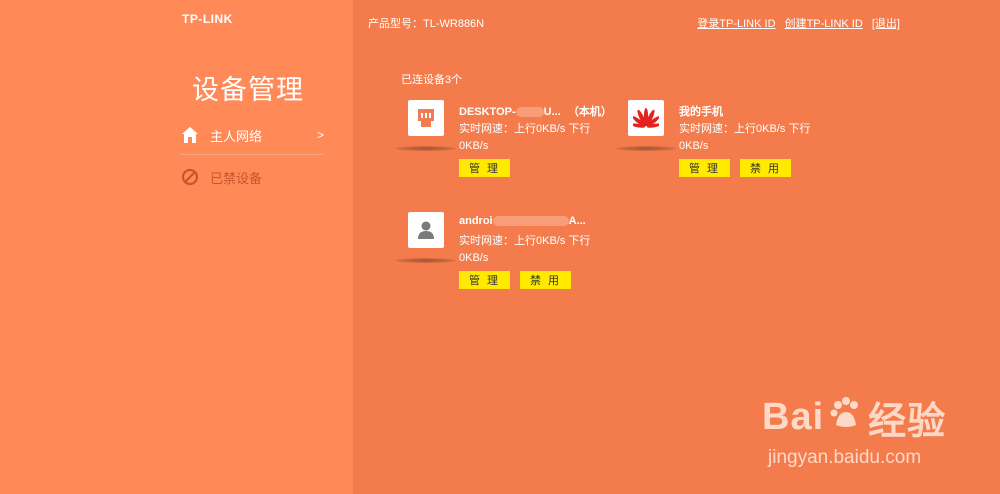  I want to click on sidebar-item-label: 已禁设备, so click(236, 178).